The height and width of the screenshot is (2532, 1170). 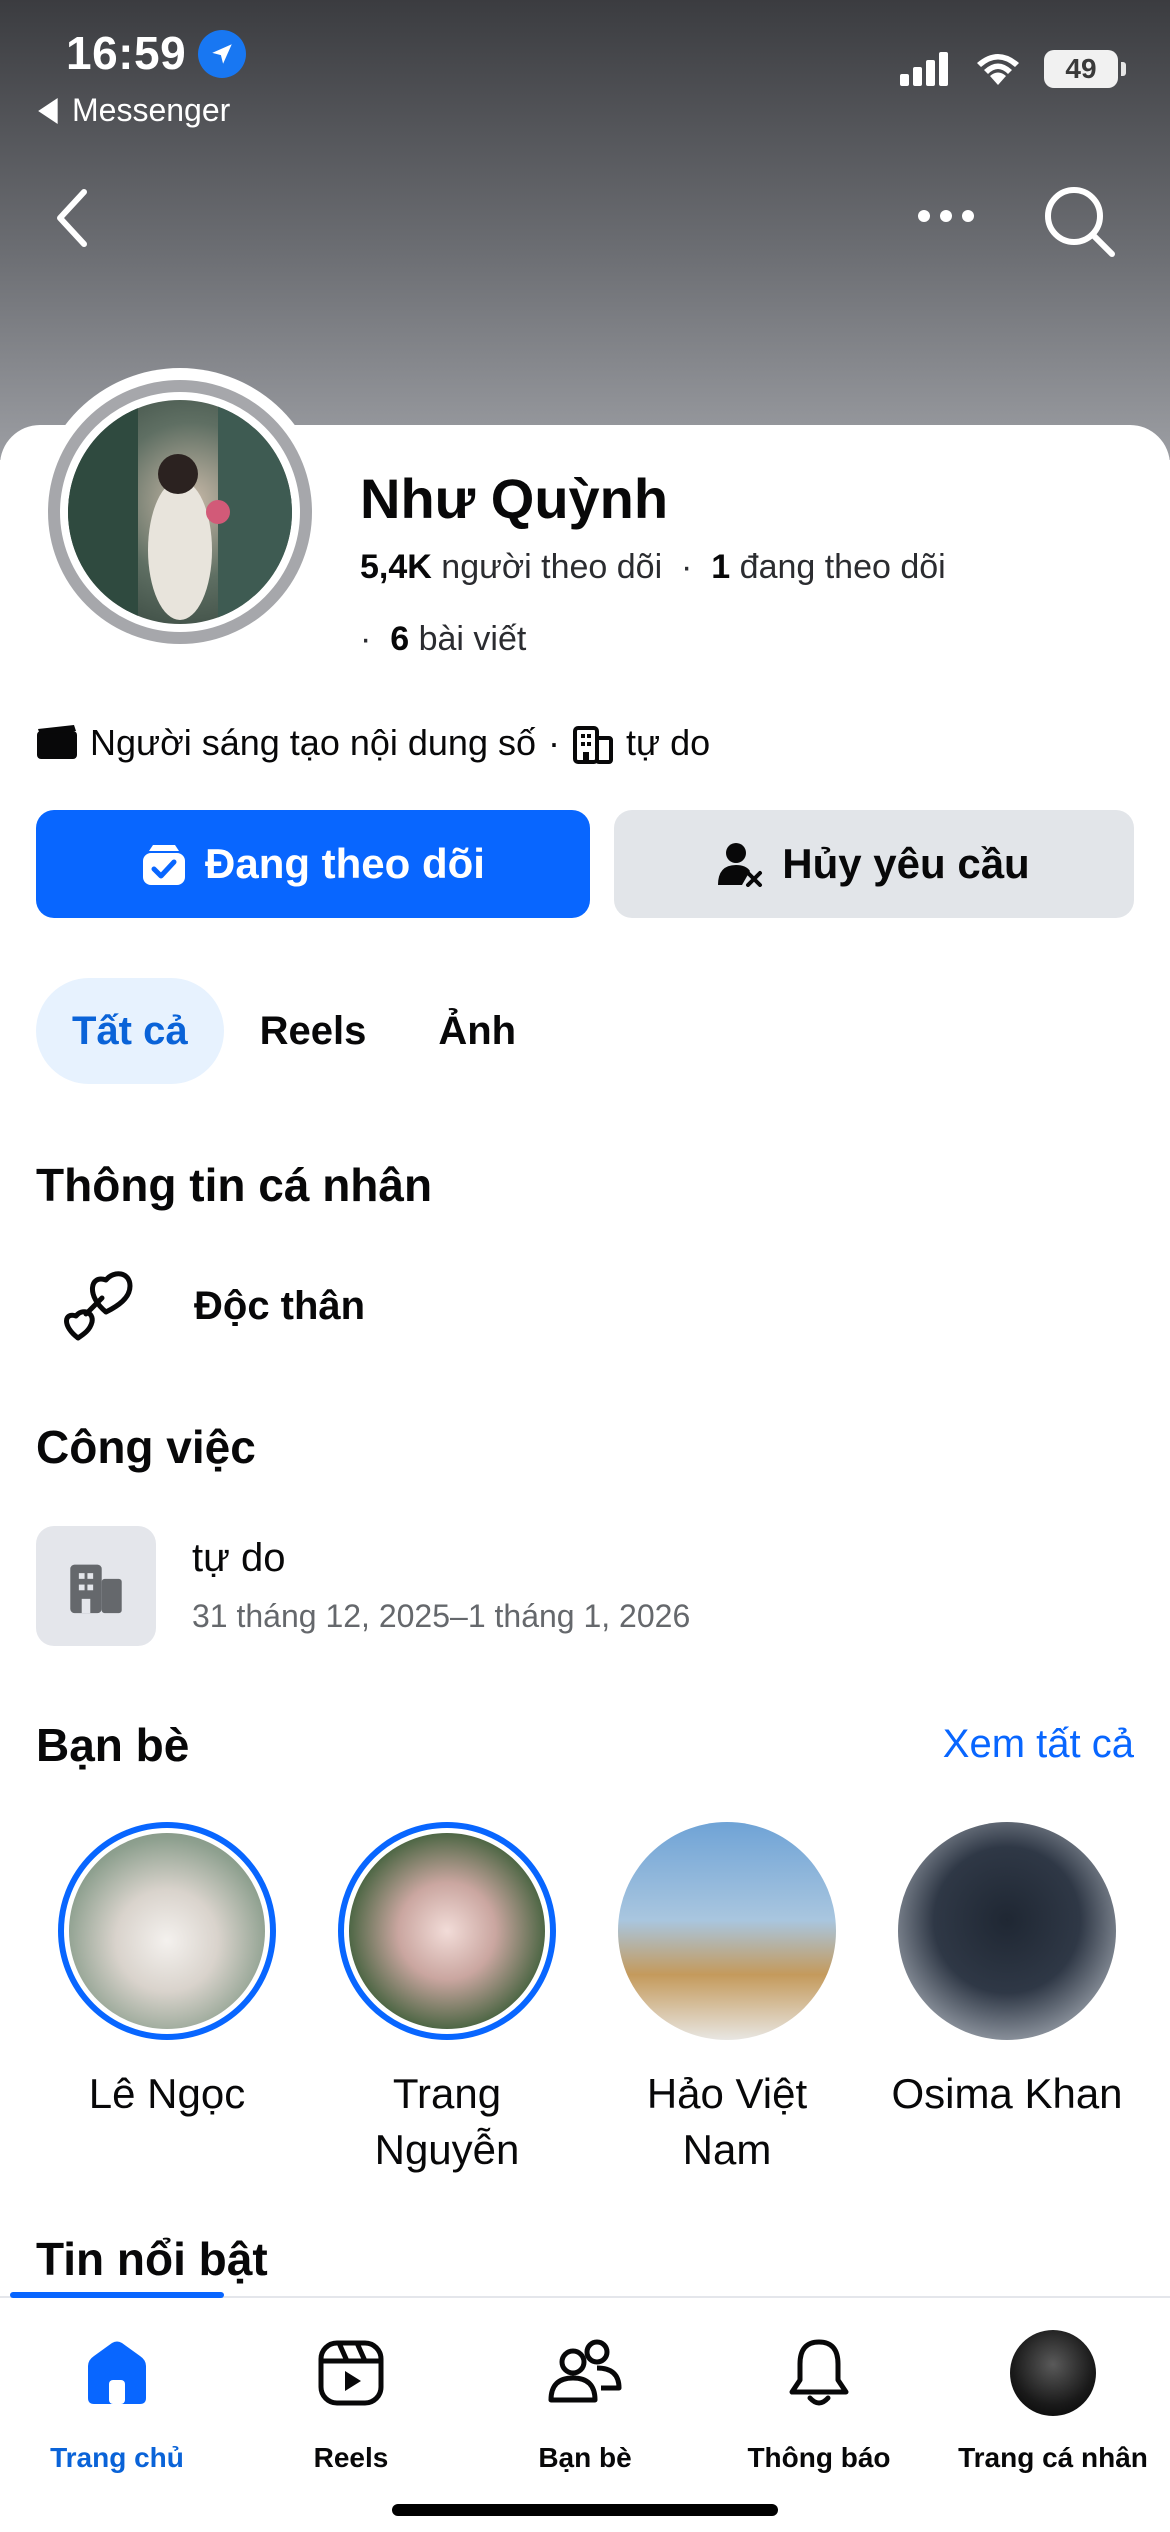 I want to click on nav-friends-label: Bạn bè, so click(x=585, y=2457).